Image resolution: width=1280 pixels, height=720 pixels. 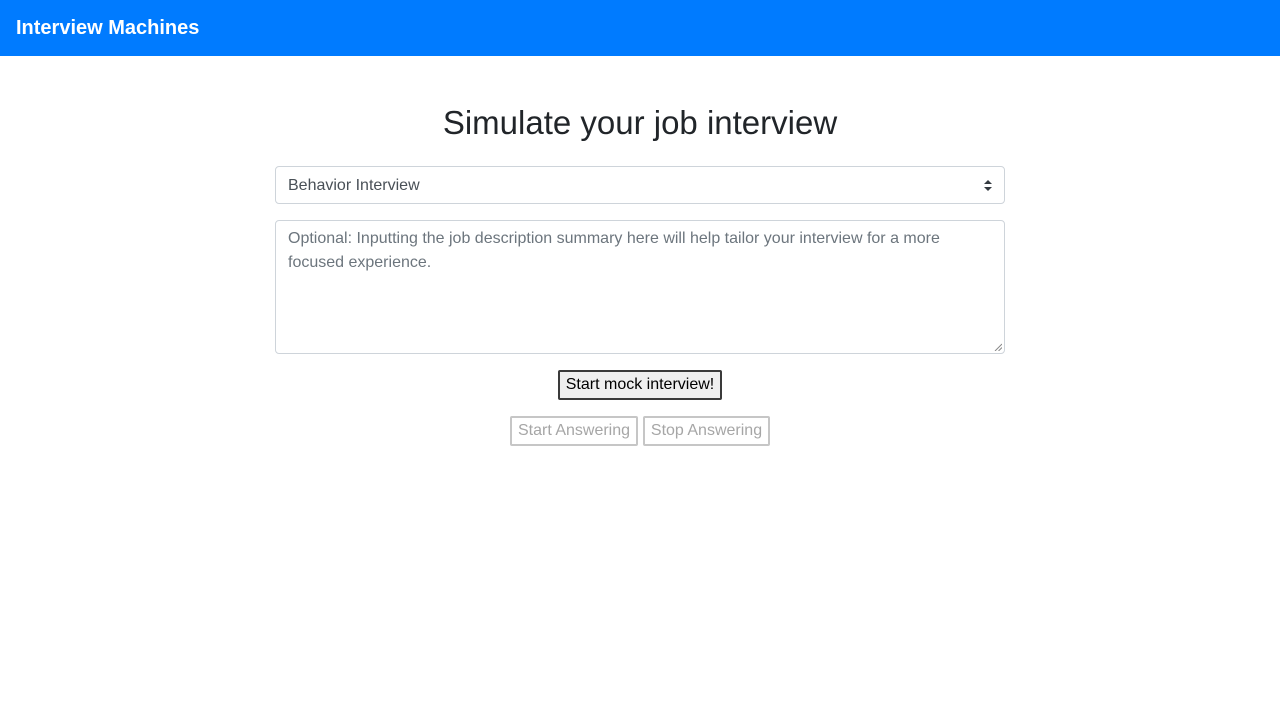 I want to click on interview-type-select: Behavior Interview, so click(x=640, y=185).